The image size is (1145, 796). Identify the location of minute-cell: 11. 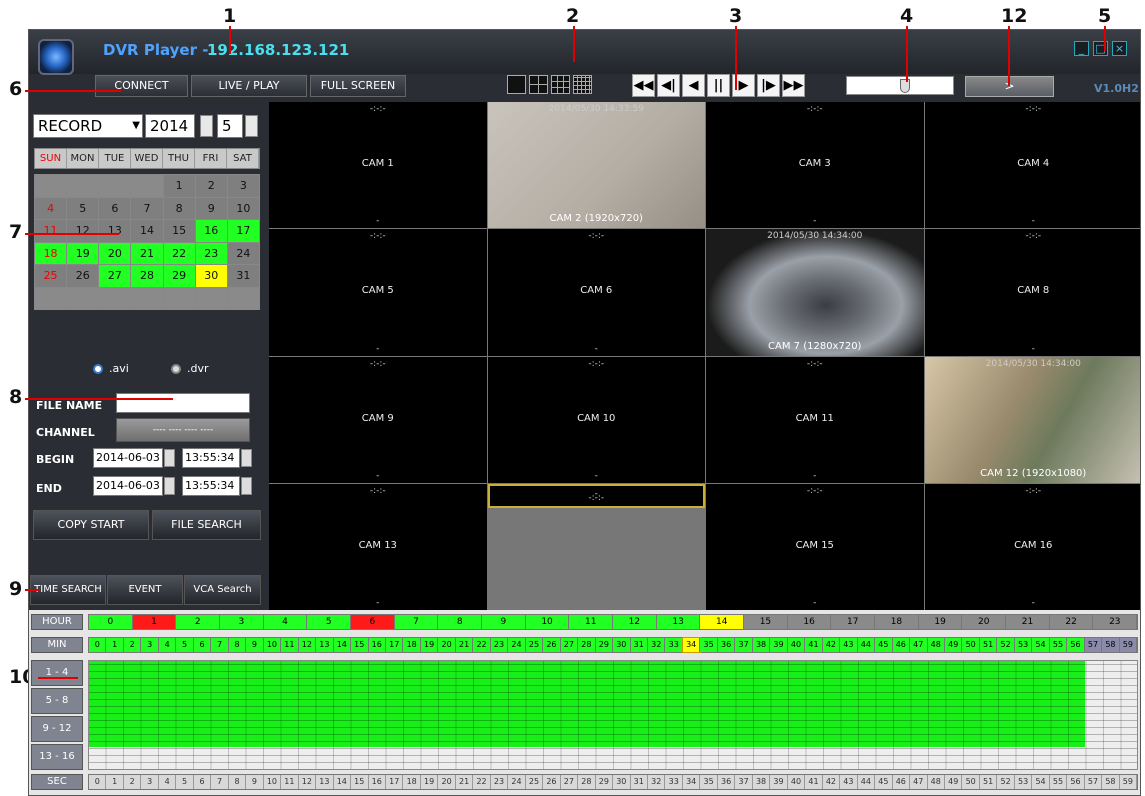
(290, 645).